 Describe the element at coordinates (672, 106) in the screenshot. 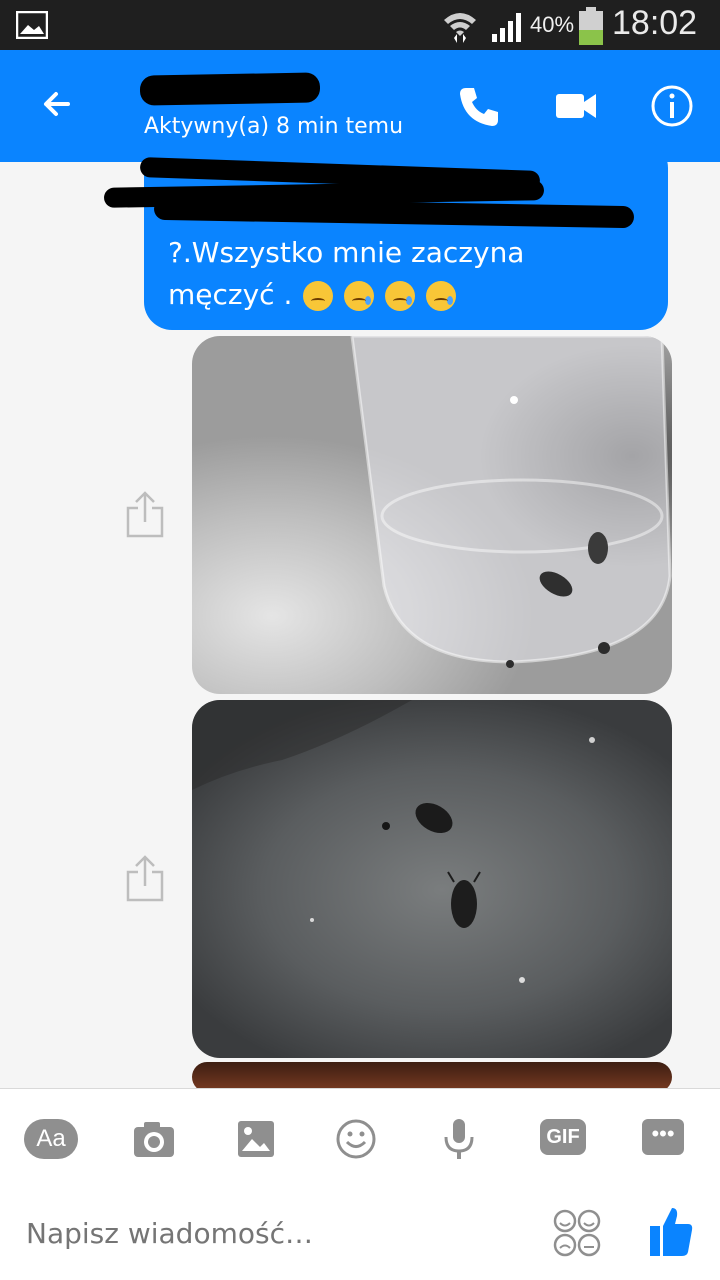

I see `info-icon` at that location.